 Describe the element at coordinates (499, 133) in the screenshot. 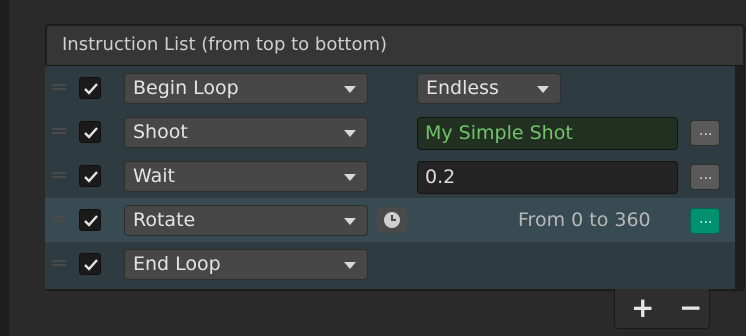

I see `shot-value: My Simple Shot` at that location.